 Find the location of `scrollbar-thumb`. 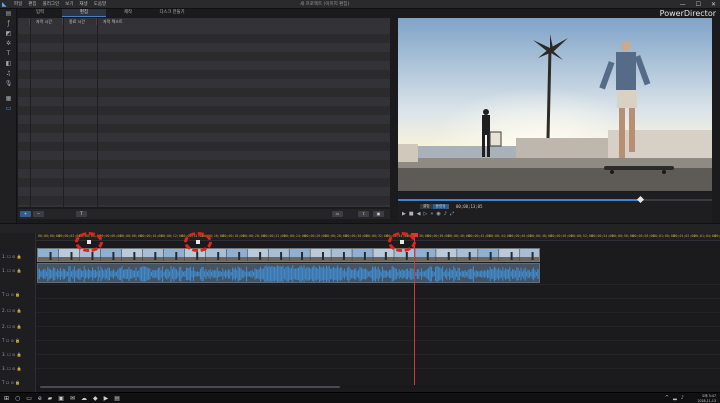

scrollbar-thumb is located at coordinates (190, 387).